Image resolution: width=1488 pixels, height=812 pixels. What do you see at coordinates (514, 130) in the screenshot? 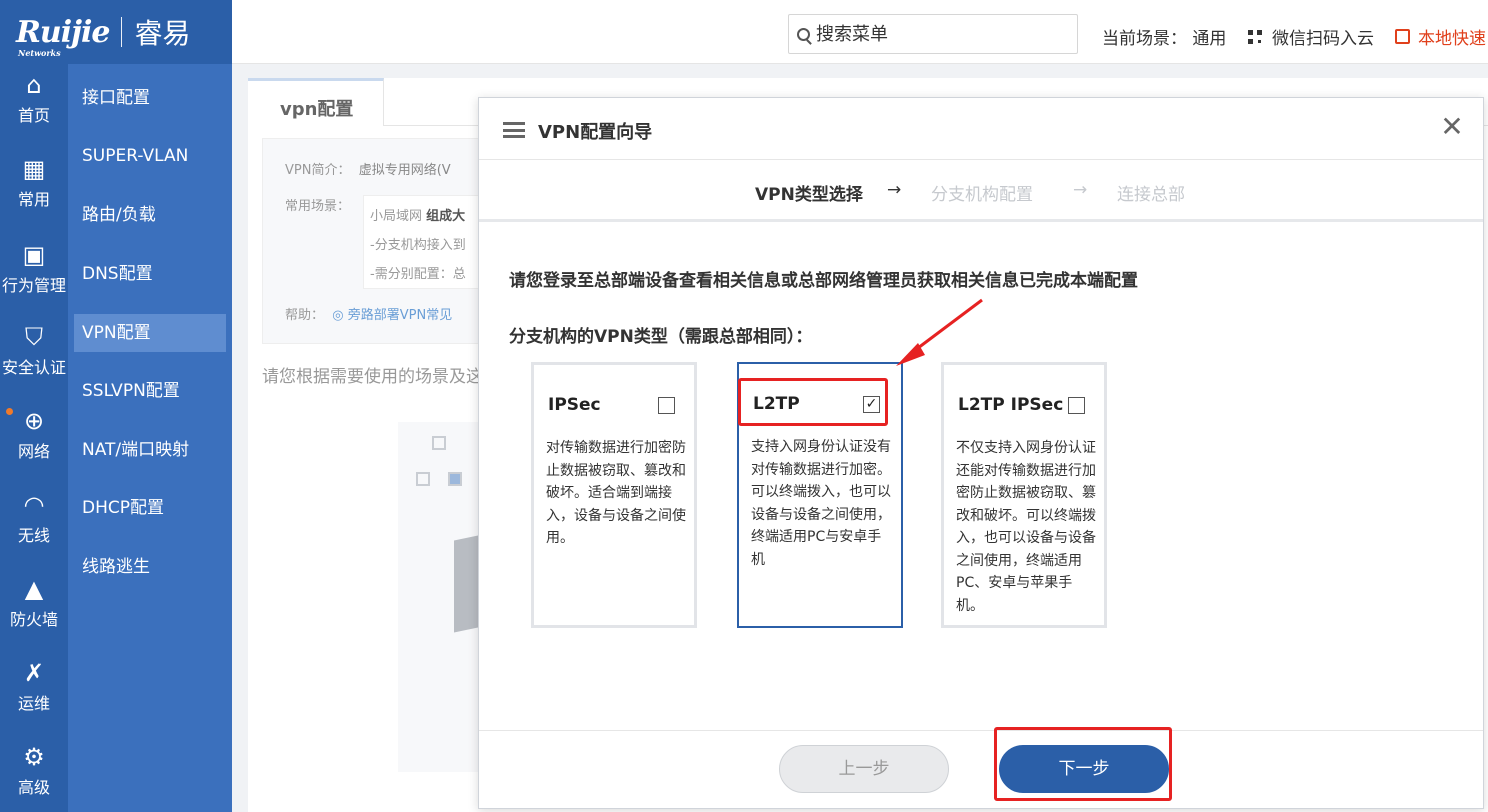
I see `menu-icon` at bounding box center [514, 130].